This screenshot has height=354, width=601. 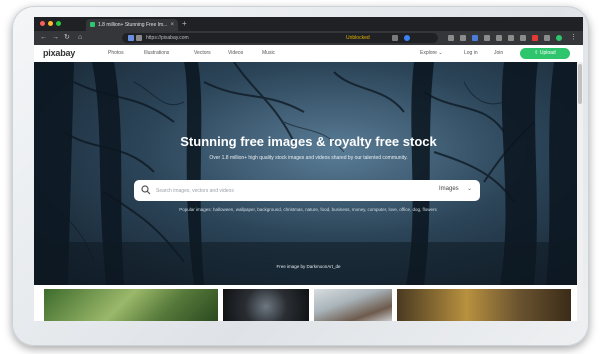 I want to click on maximize-window-icon, so click(x=58, y=23).